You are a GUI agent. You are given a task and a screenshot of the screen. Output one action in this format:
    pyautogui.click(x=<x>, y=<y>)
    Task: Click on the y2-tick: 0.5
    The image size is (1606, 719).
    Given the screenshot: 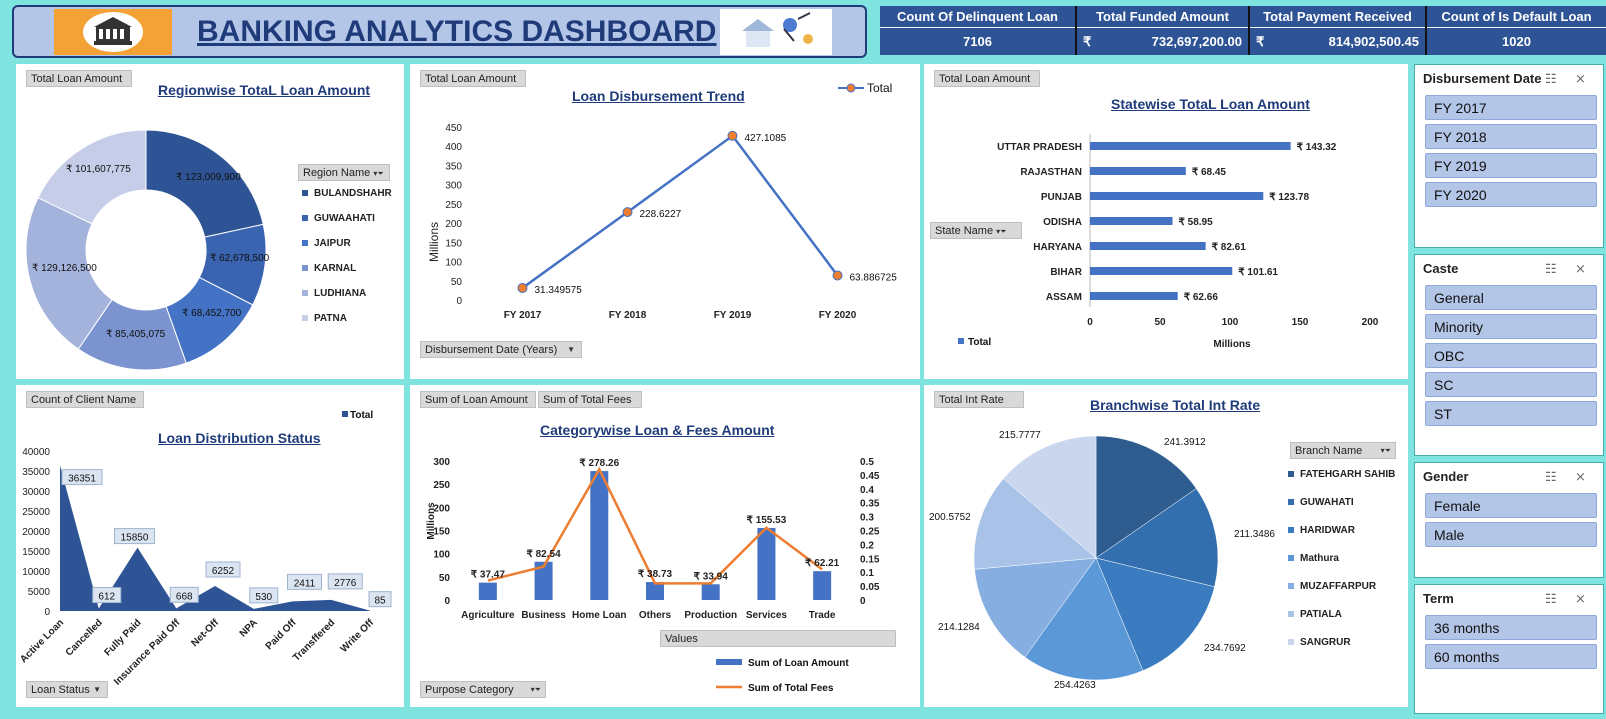 What is the action you would take?
    pyautogui.click(x=867, y=462)
    